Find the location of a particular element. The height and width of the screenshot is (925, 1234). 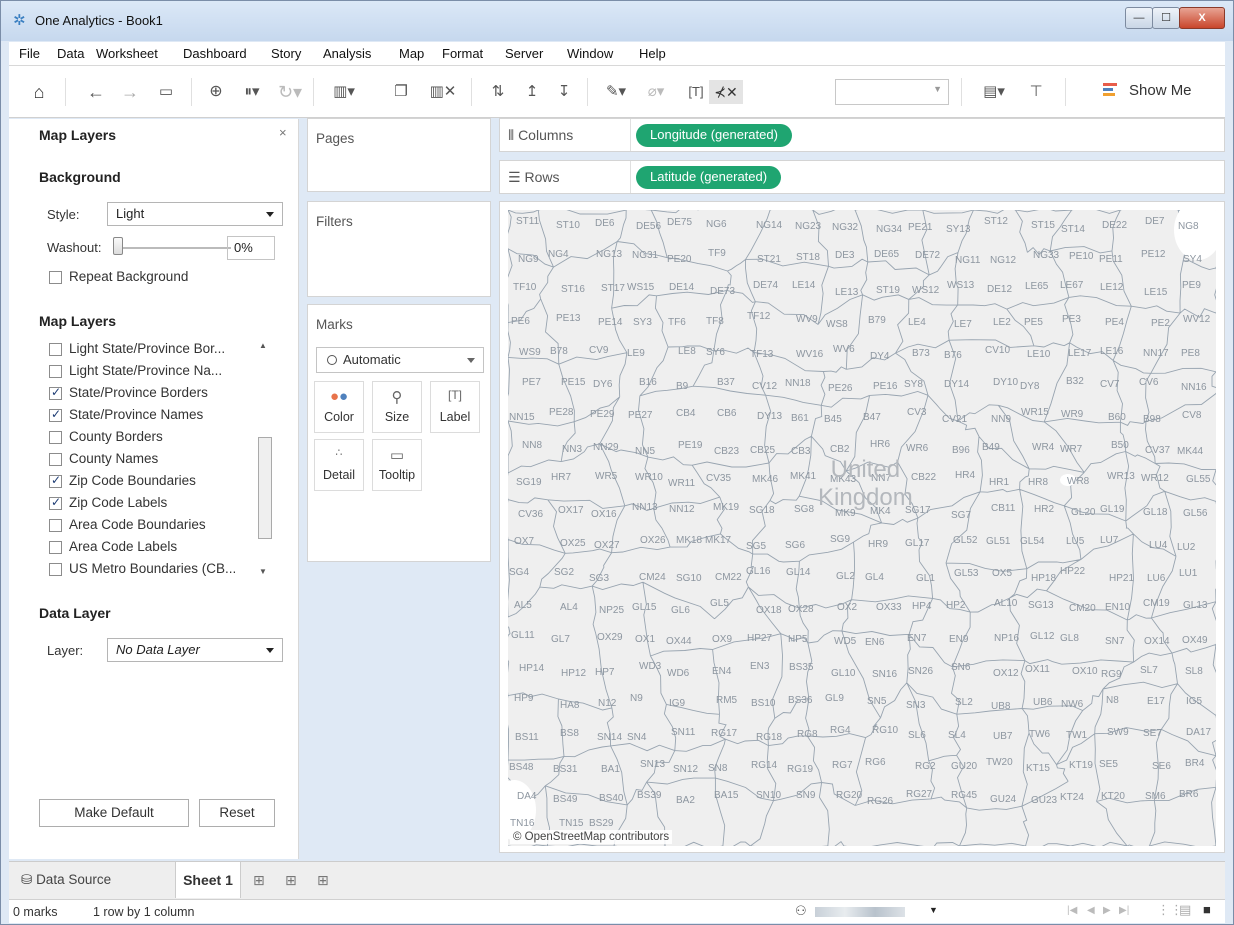

sort-ascending-icon: ↥ is located at coordinates (532, 92).